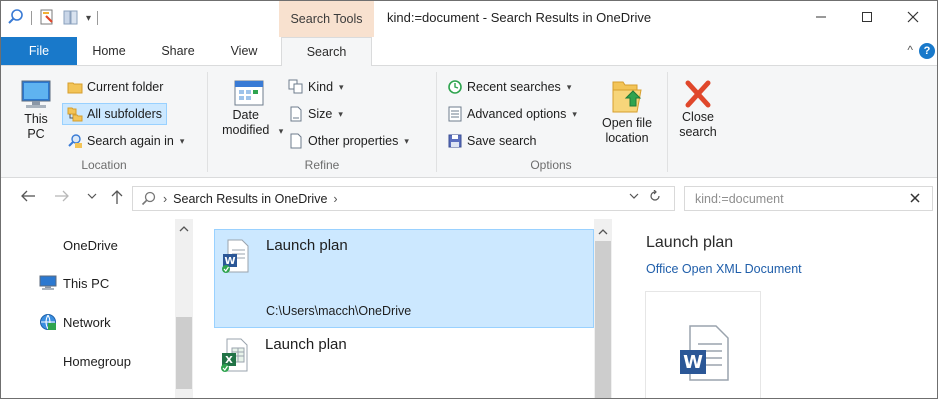  Describe the element at coordinates (512, 114) in the screenshot. I see `advanced-options-button: Advanced options ▾` at that location.